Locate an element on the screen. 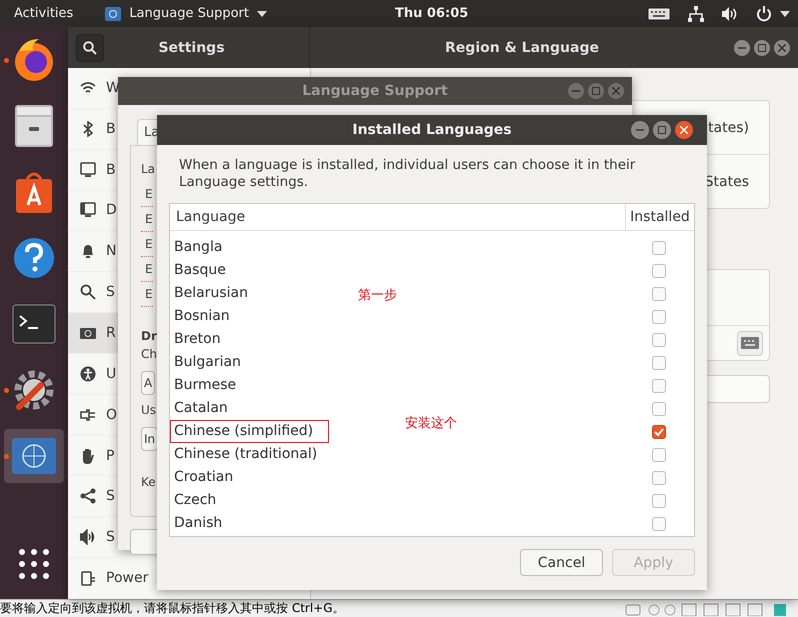 The width and height of the screenshot is (798, 617). activities-button: Activities is located at coordinates (44, 13).